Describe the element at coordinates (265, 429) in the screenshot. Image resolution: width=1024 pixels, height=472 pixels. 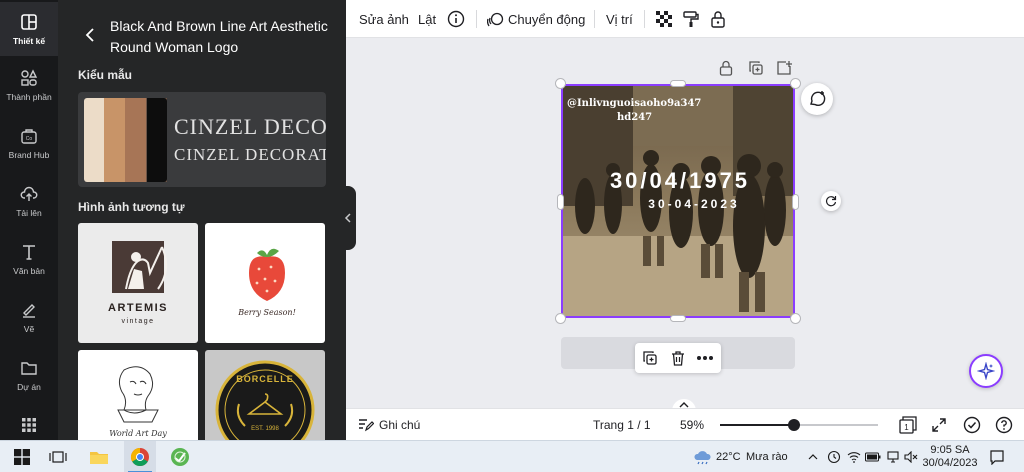
I see `thumb-subtitle: EST. 1998` at that location.